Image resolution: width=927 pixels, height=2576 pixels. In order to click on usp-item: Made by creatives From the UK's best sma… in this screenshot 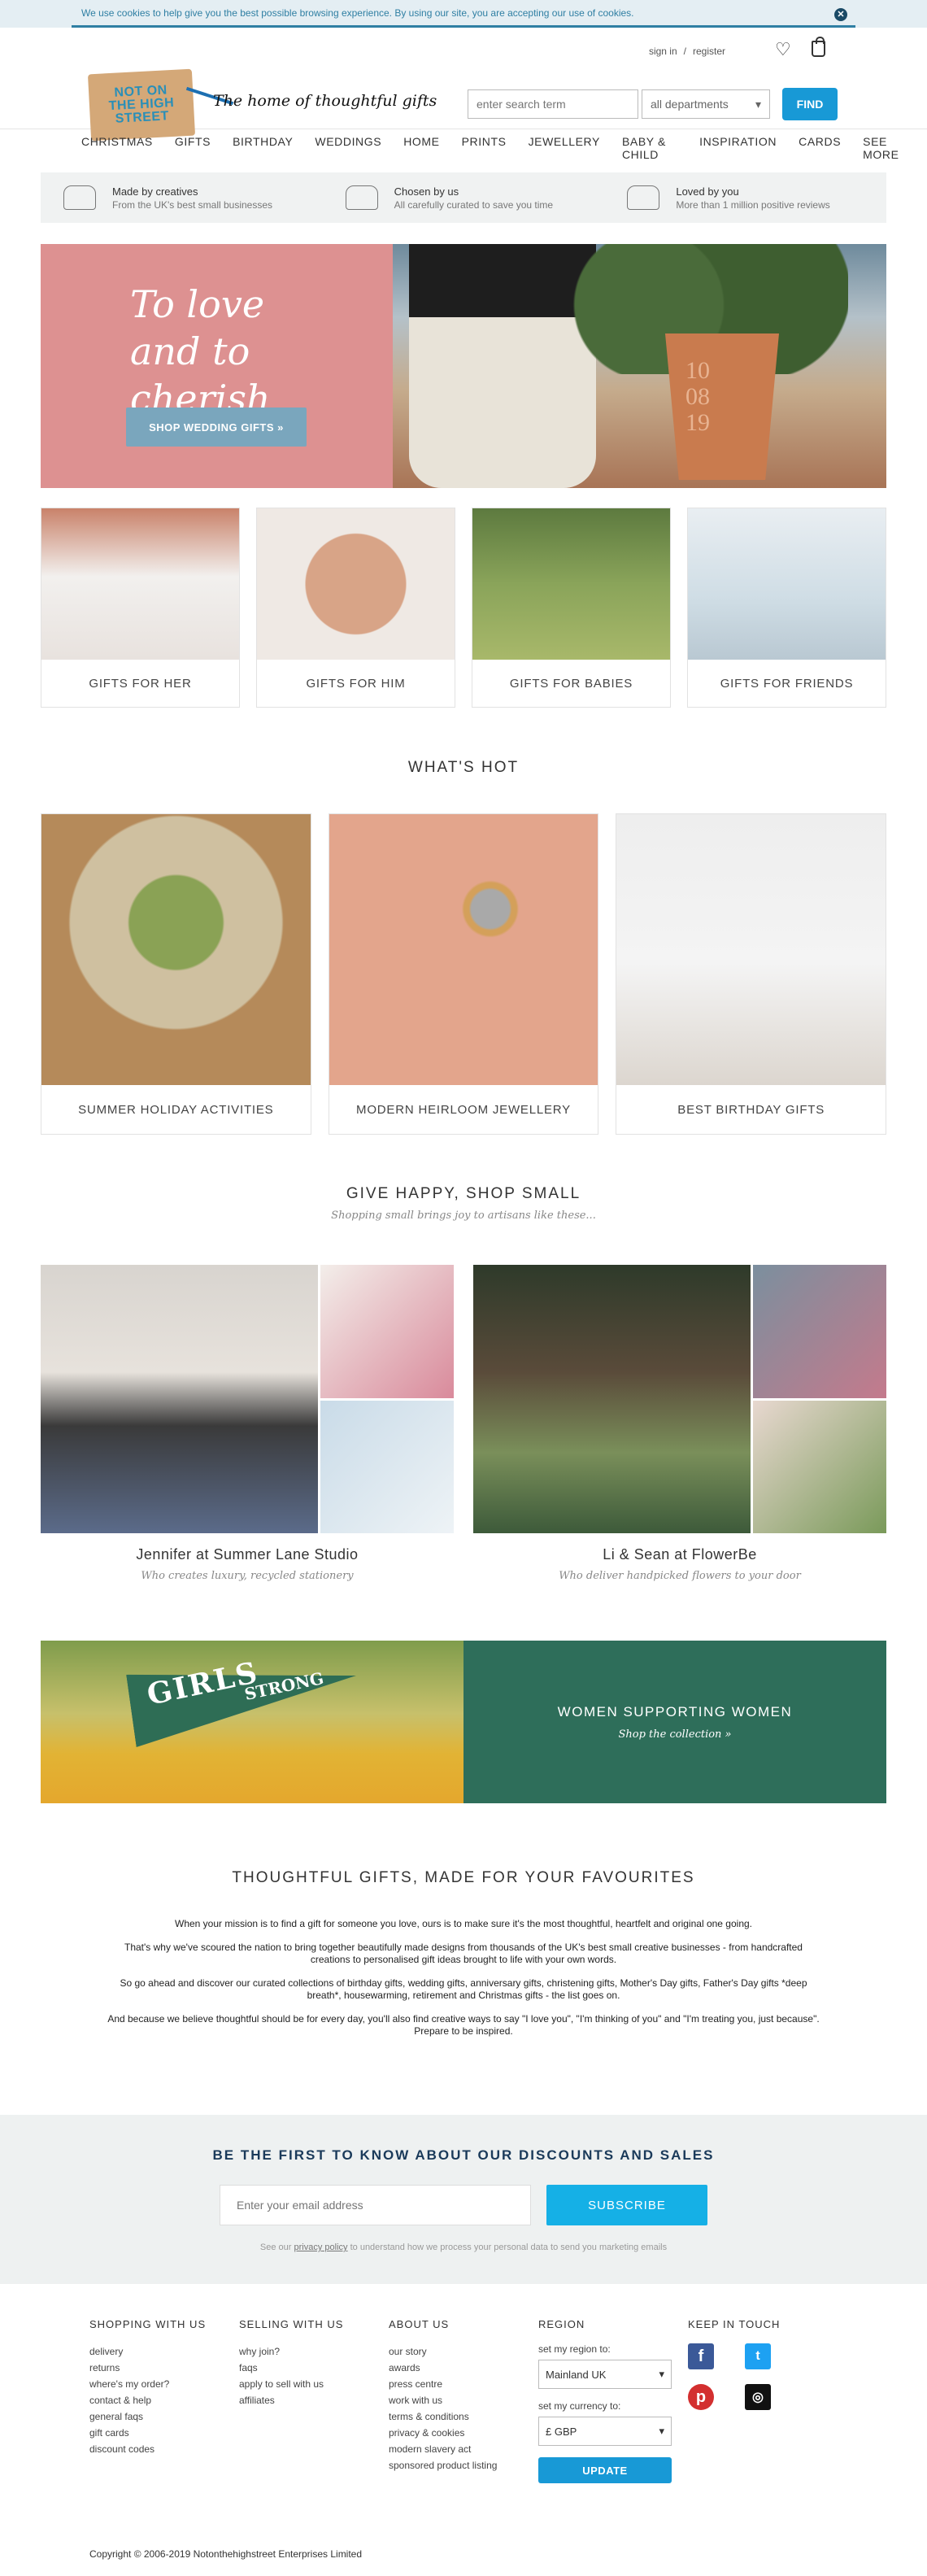, I will do `click(182, 197)`.